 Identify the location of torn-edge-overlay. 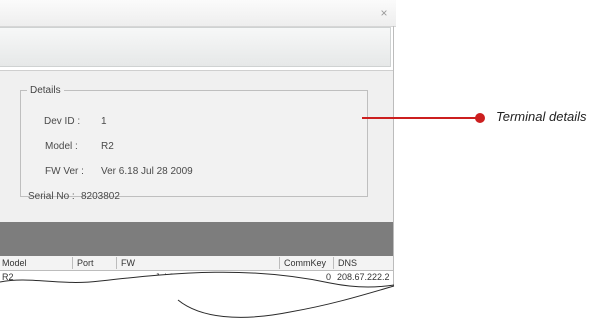
(197, 295).